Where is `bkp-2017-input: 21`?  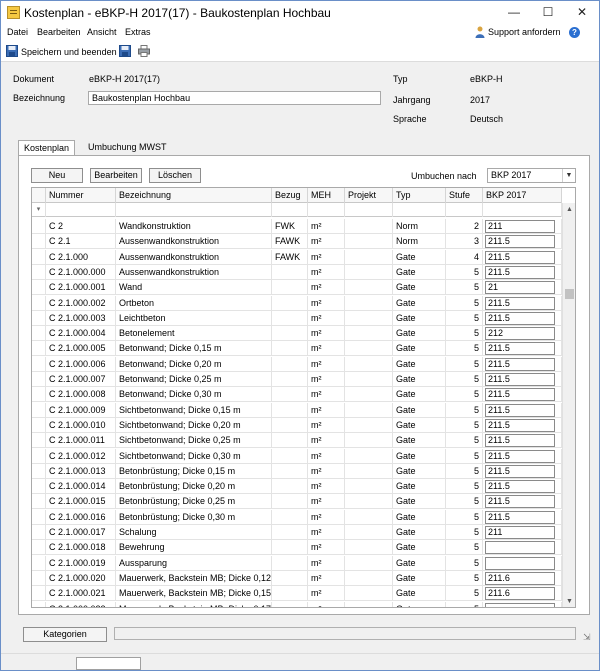
bkp-2017-input: 21 is located at coordinates (520, 288).